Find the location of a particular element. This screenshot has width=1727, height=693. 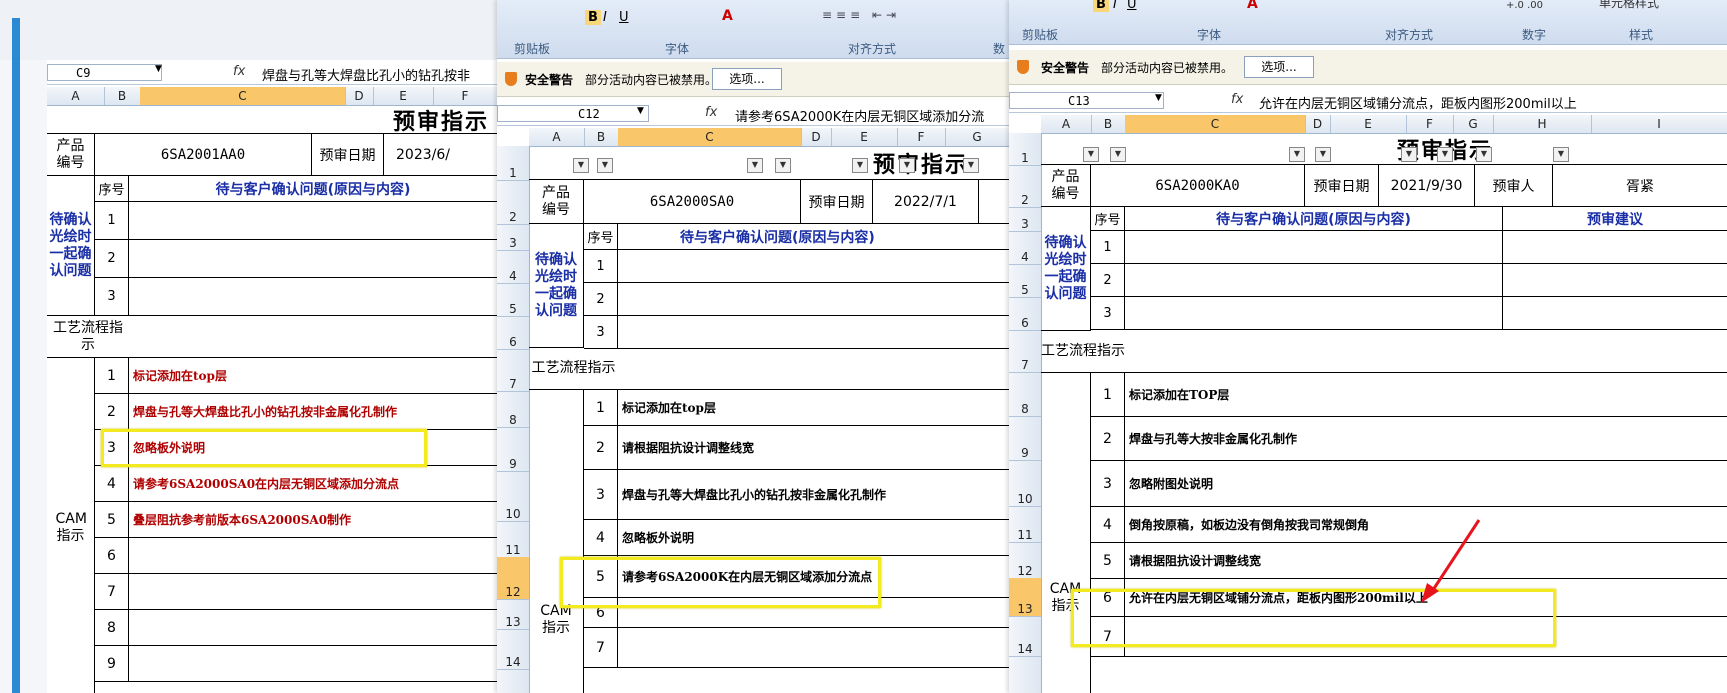

cam-row-number: 4 is located at coordinates (112, 484).